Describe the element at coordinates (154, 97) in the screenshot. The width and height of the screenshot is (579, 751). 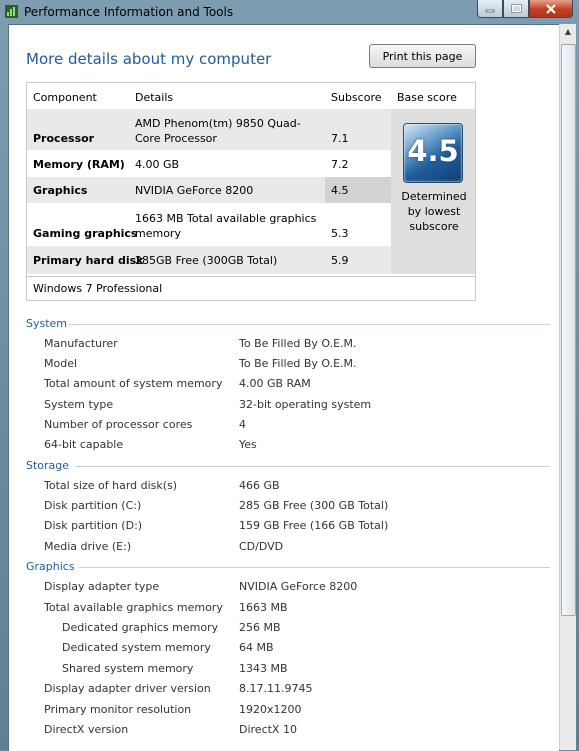
I see `column-header-details: Details` at that location.